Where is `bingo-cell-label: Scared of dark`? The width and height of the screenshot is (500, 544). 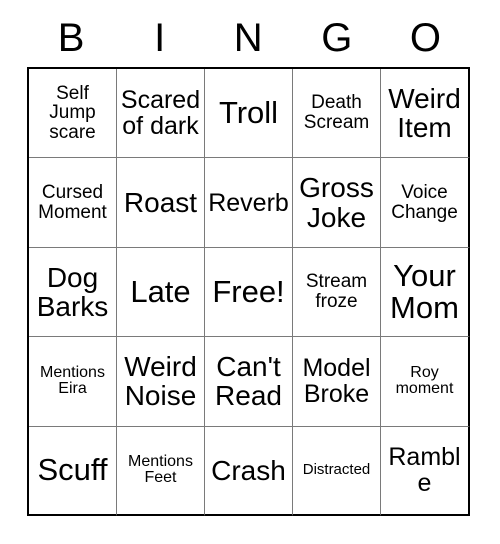 bingo-cell-label: Scared of dark is located at coordinates (160, 113).